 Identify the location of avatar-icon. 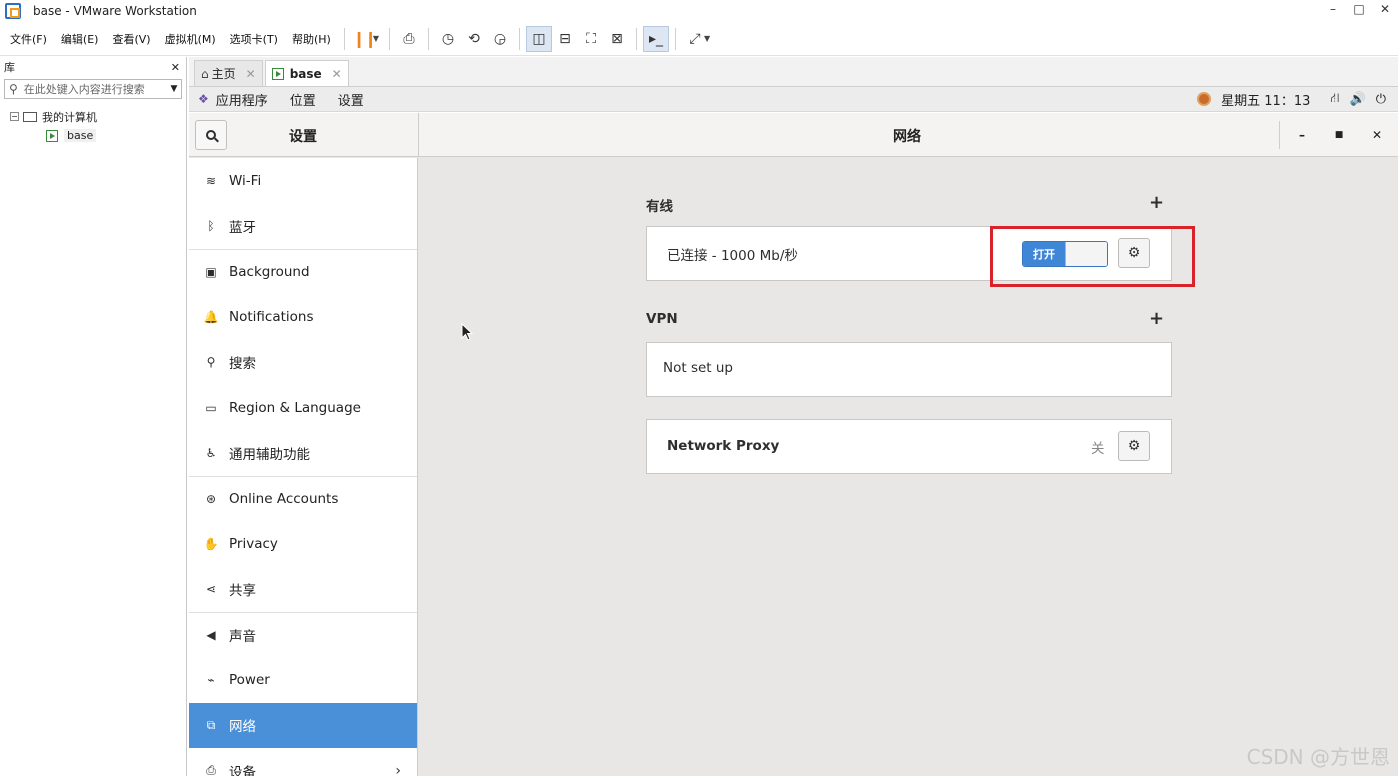
(1204, 99).